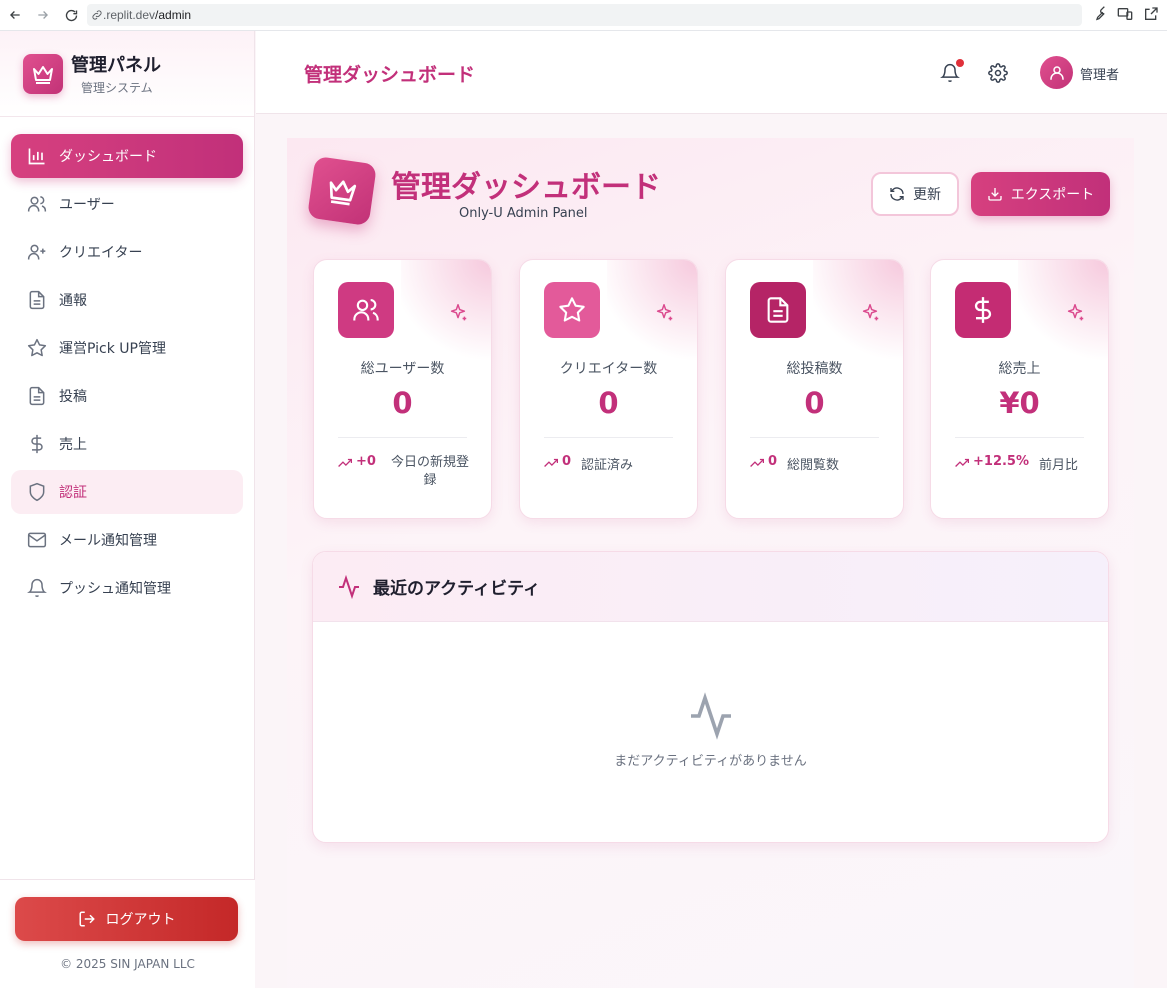 This screenshot has width=1167, height=988. I want to click on user-name: 管理者, so click(1099, 73).